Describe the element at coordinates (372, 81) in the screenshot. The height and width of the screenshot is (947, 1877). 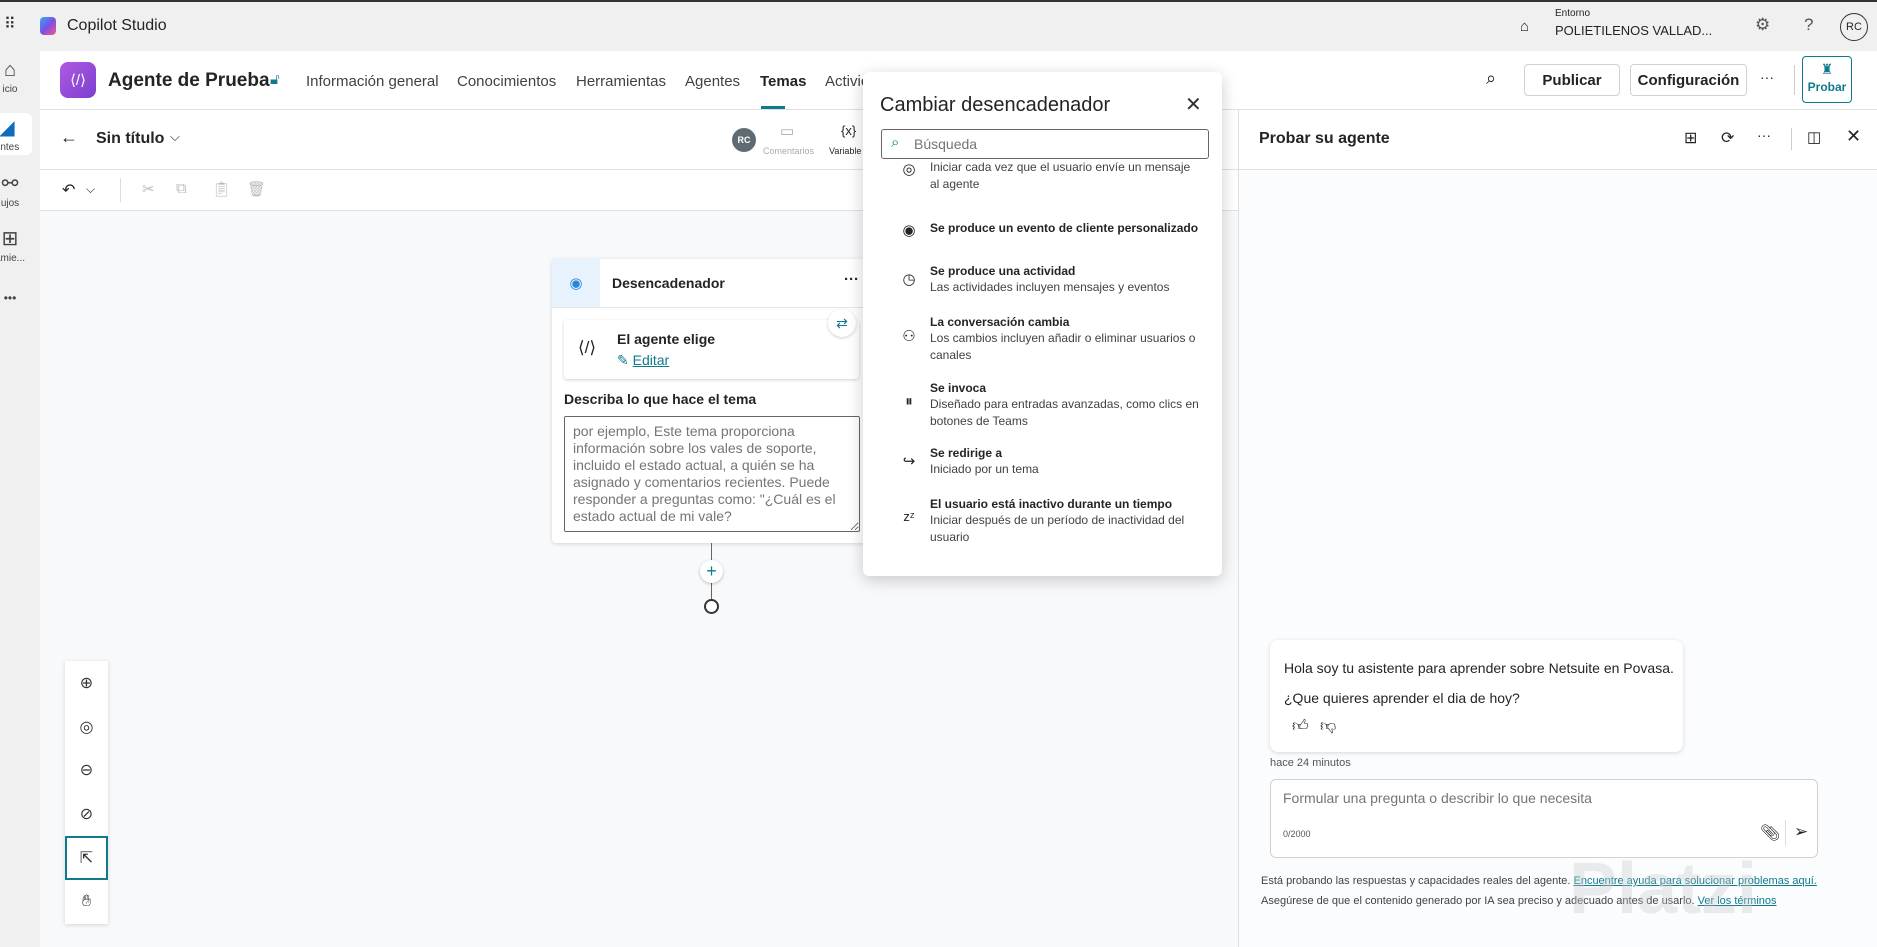
I see `tab-overview: Información general` at that location.